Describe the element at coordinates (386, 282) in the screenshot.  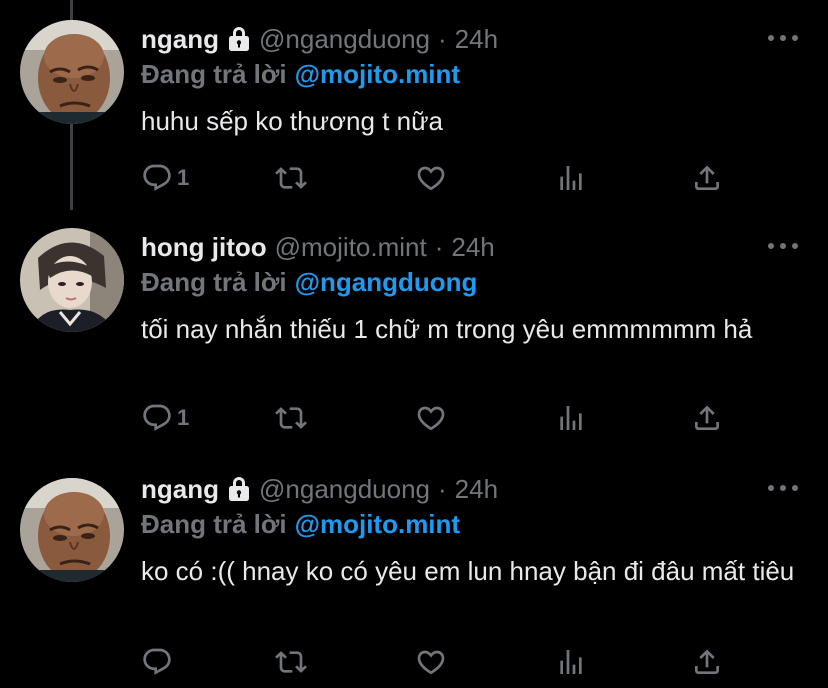
I see `reply-mention-link: @ngangduong` at that location.